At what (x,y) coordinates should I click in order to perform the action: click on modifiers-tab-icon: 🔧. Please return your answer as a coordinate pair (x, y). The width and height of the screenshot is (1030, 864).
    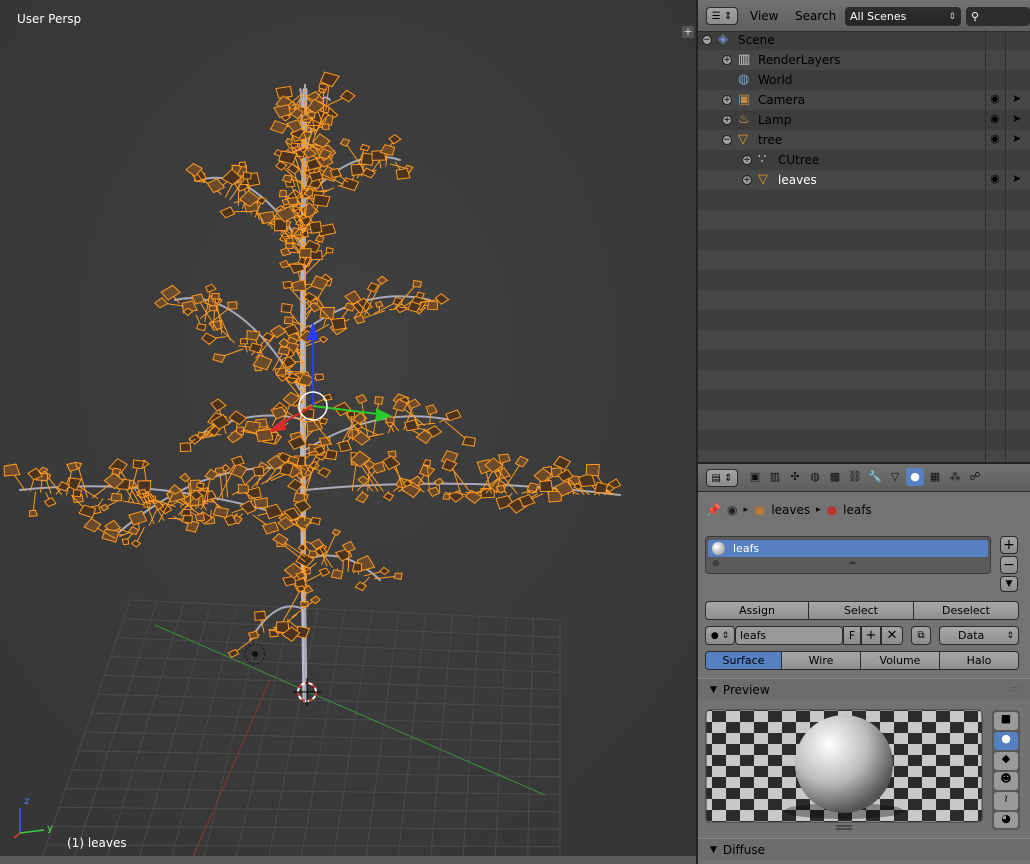
    Looking at the image, I should click on (875, 477).